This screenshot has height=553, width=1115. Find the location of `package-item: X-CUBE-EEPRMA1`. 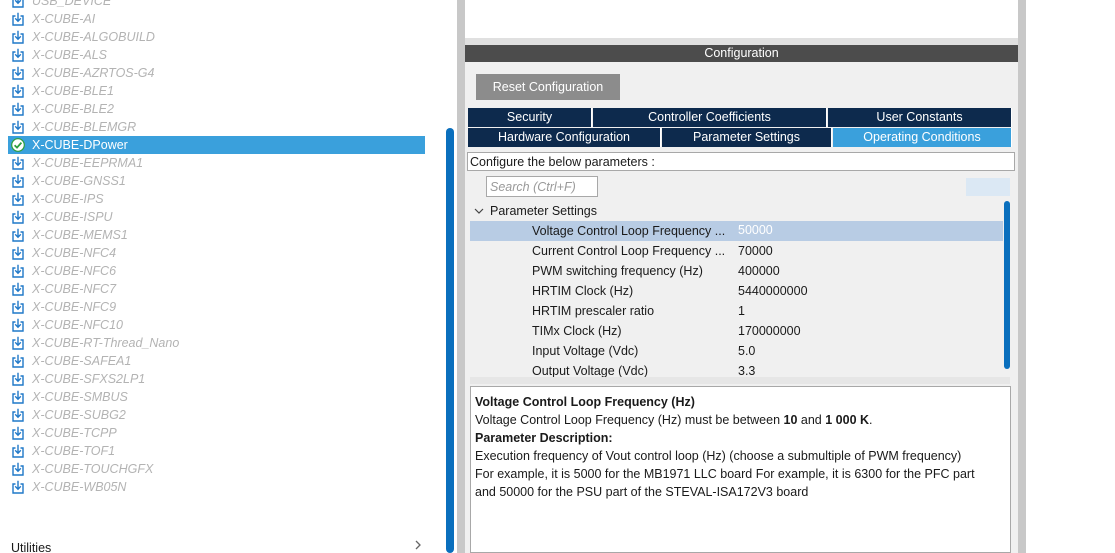

package-item: X-CUBE-EEPRMA1 is located at coordinates (215, 163).